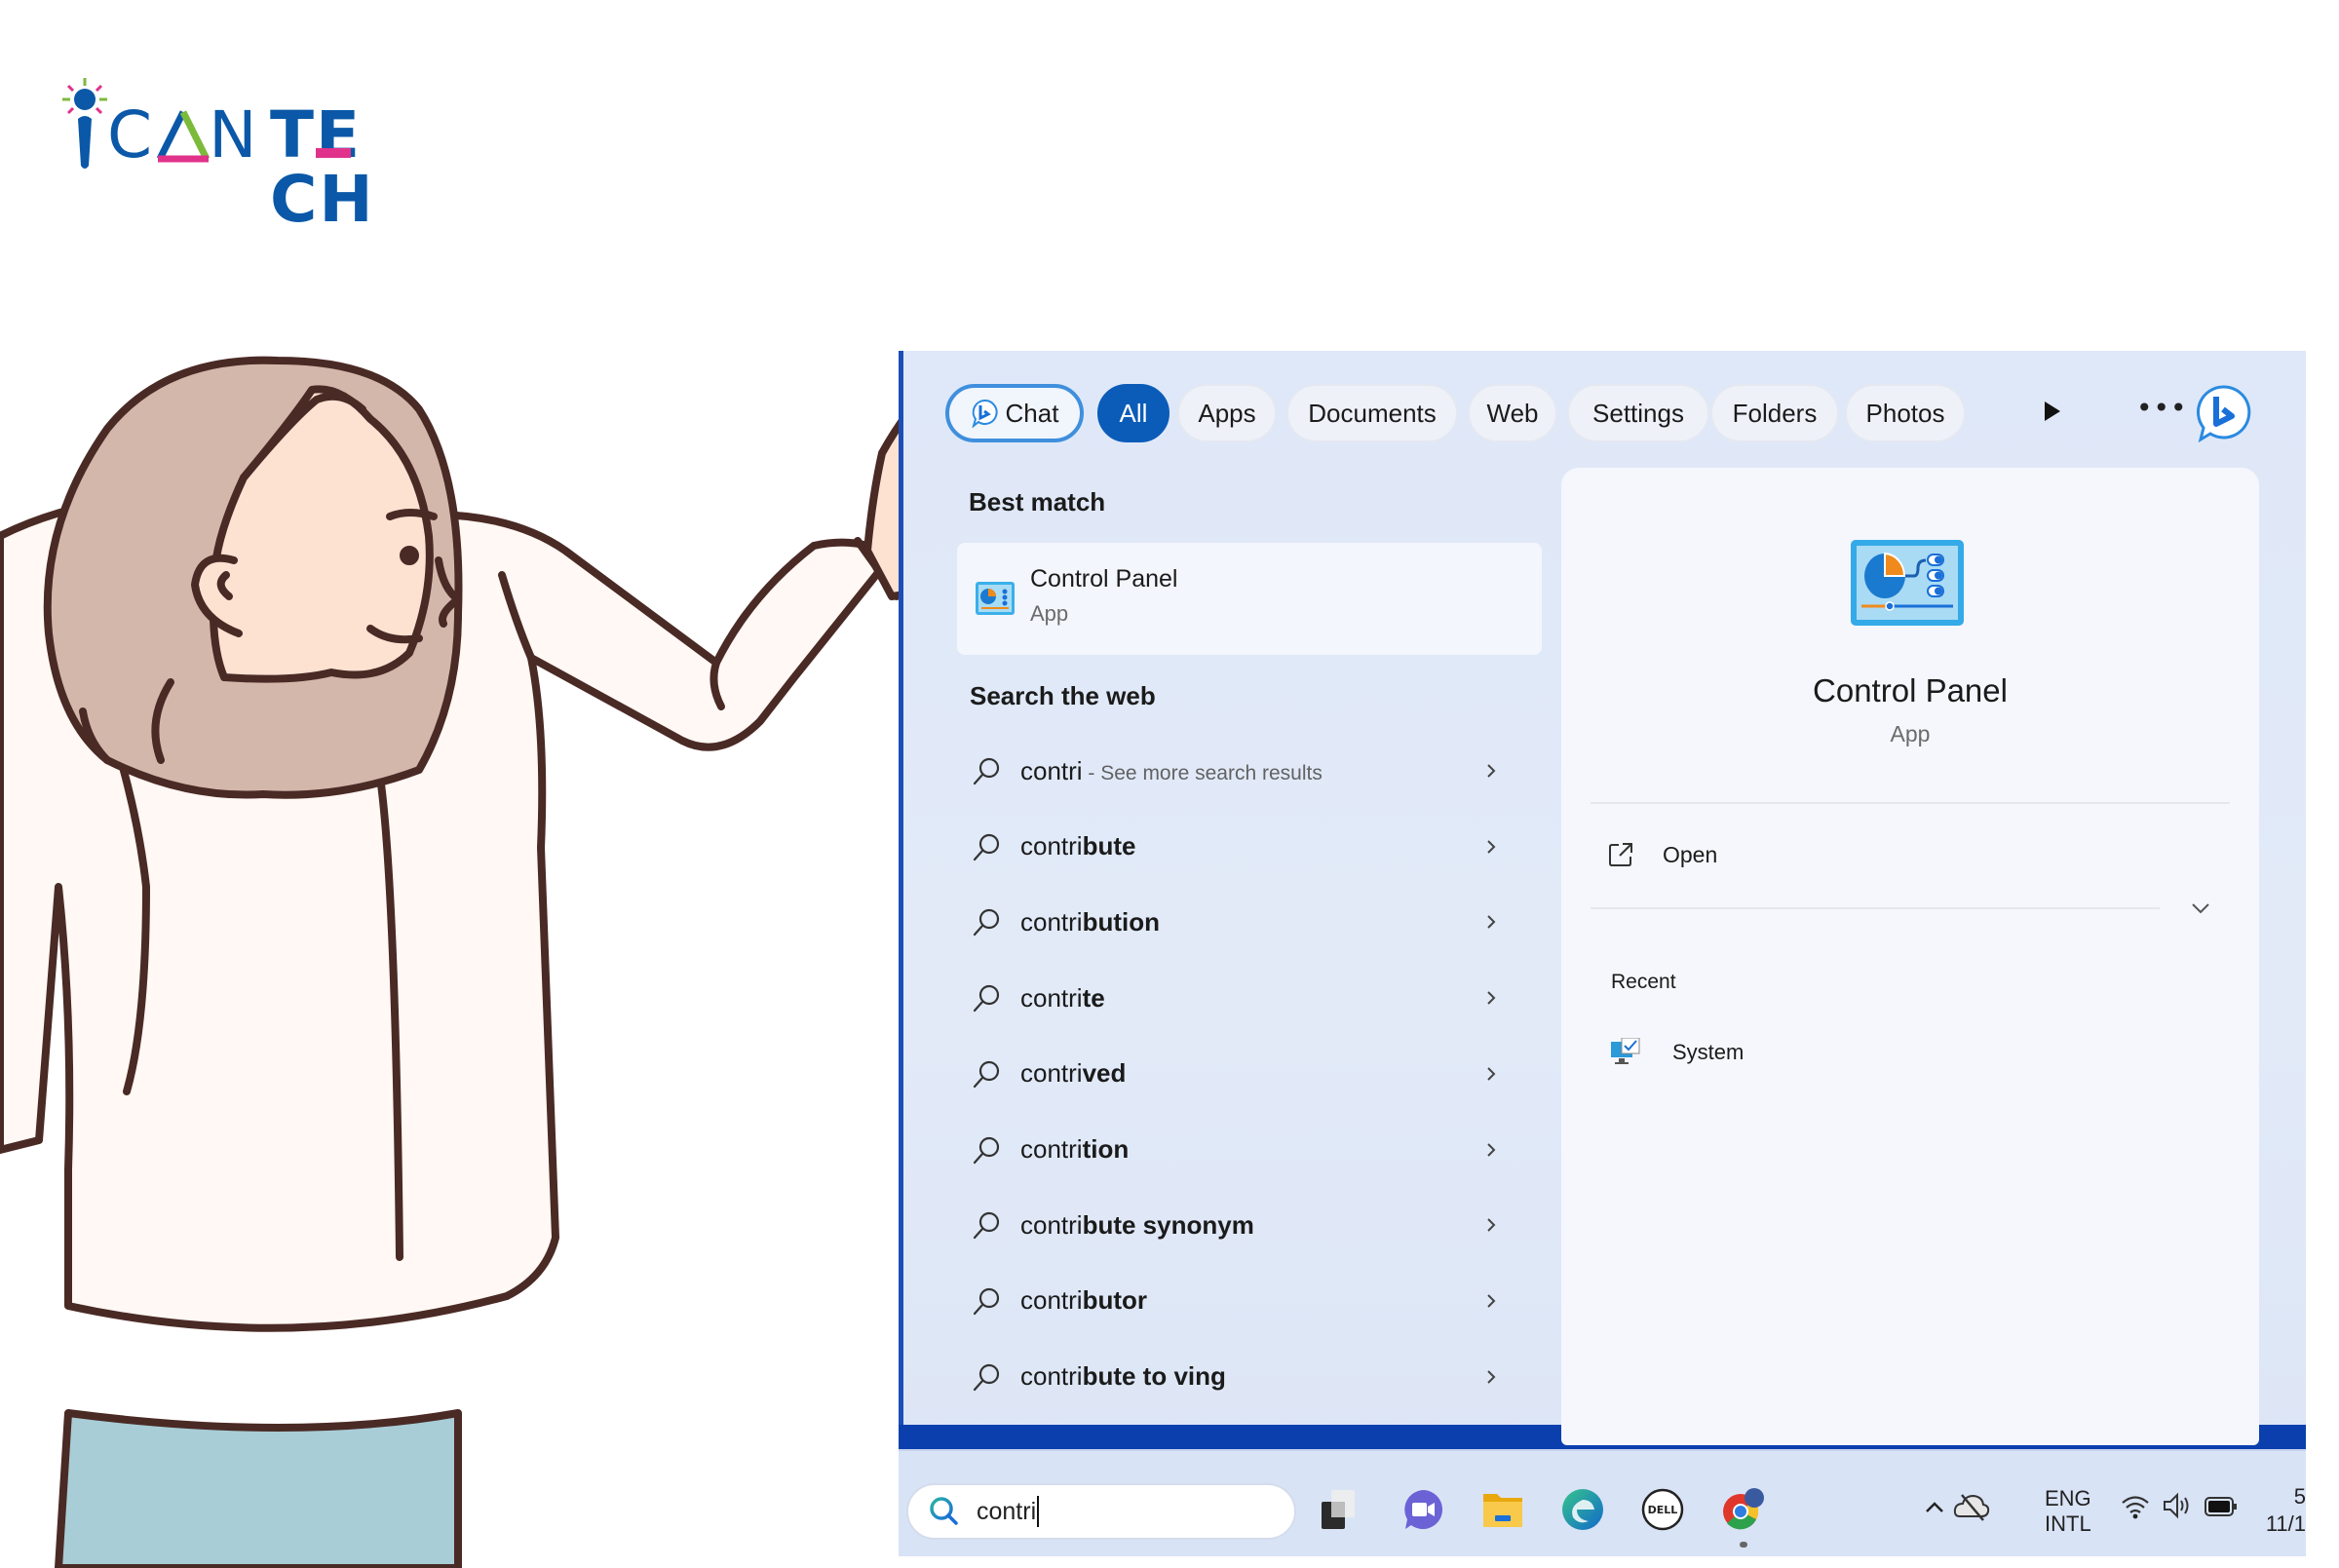 The width and height of the screenshot is (2339, 1568). I want to click on tab-chat: Chat, so click(1015, 413).